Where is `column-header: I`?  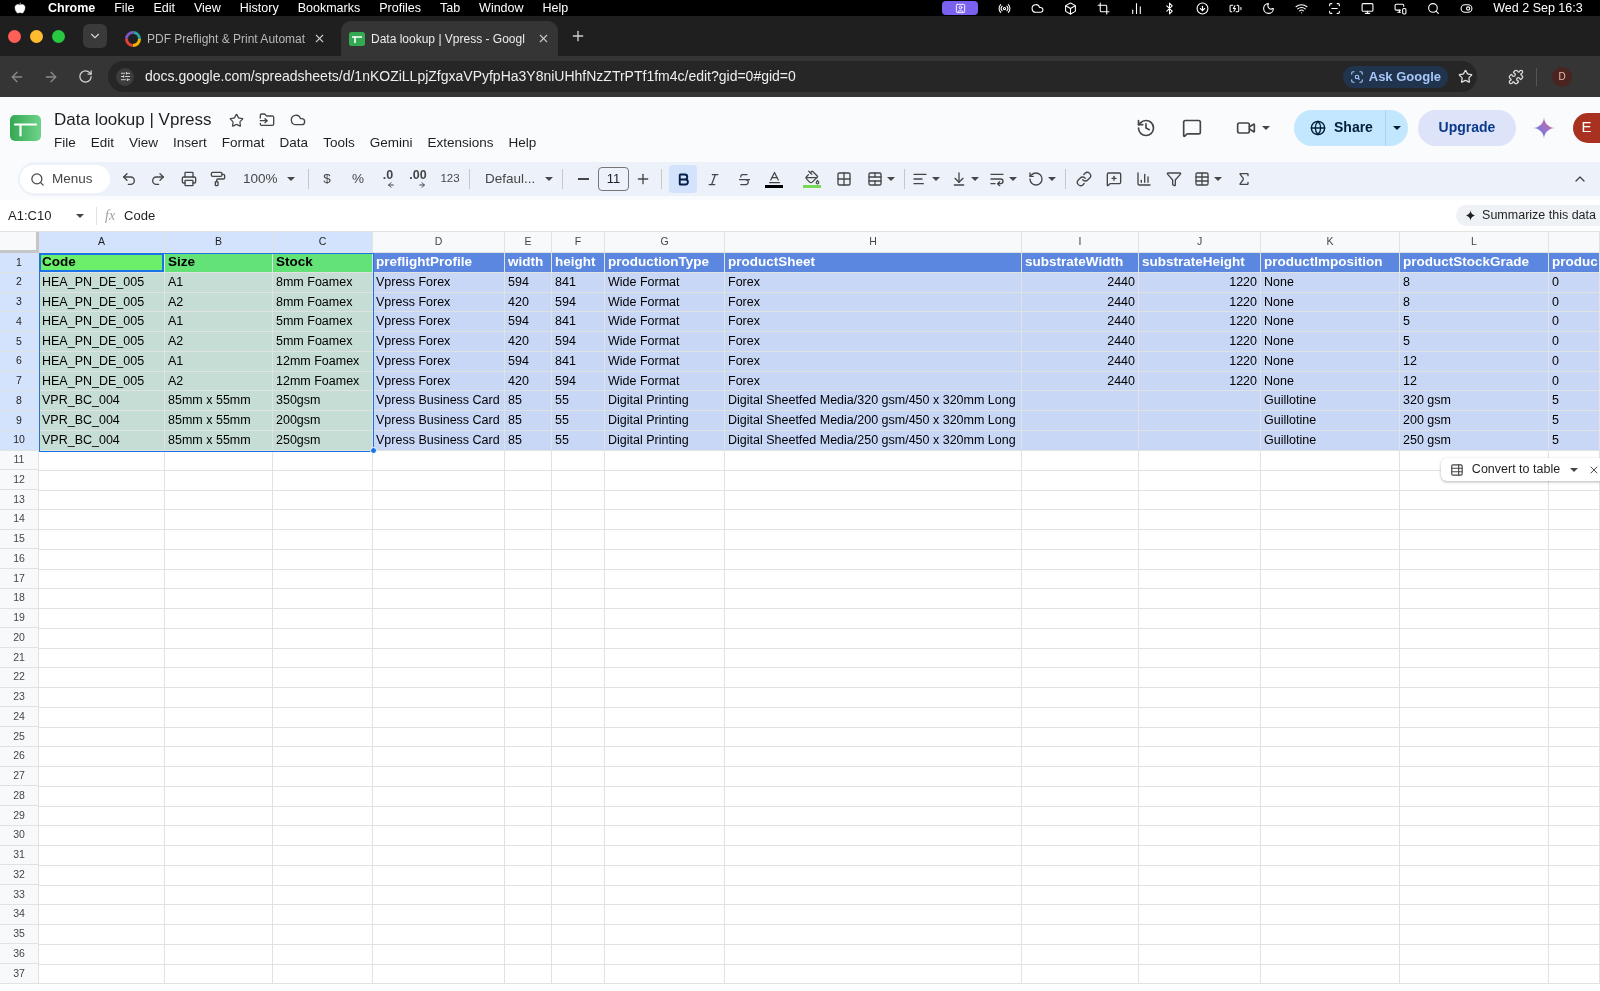
column-header: I is located at coordinates (1080, 242).